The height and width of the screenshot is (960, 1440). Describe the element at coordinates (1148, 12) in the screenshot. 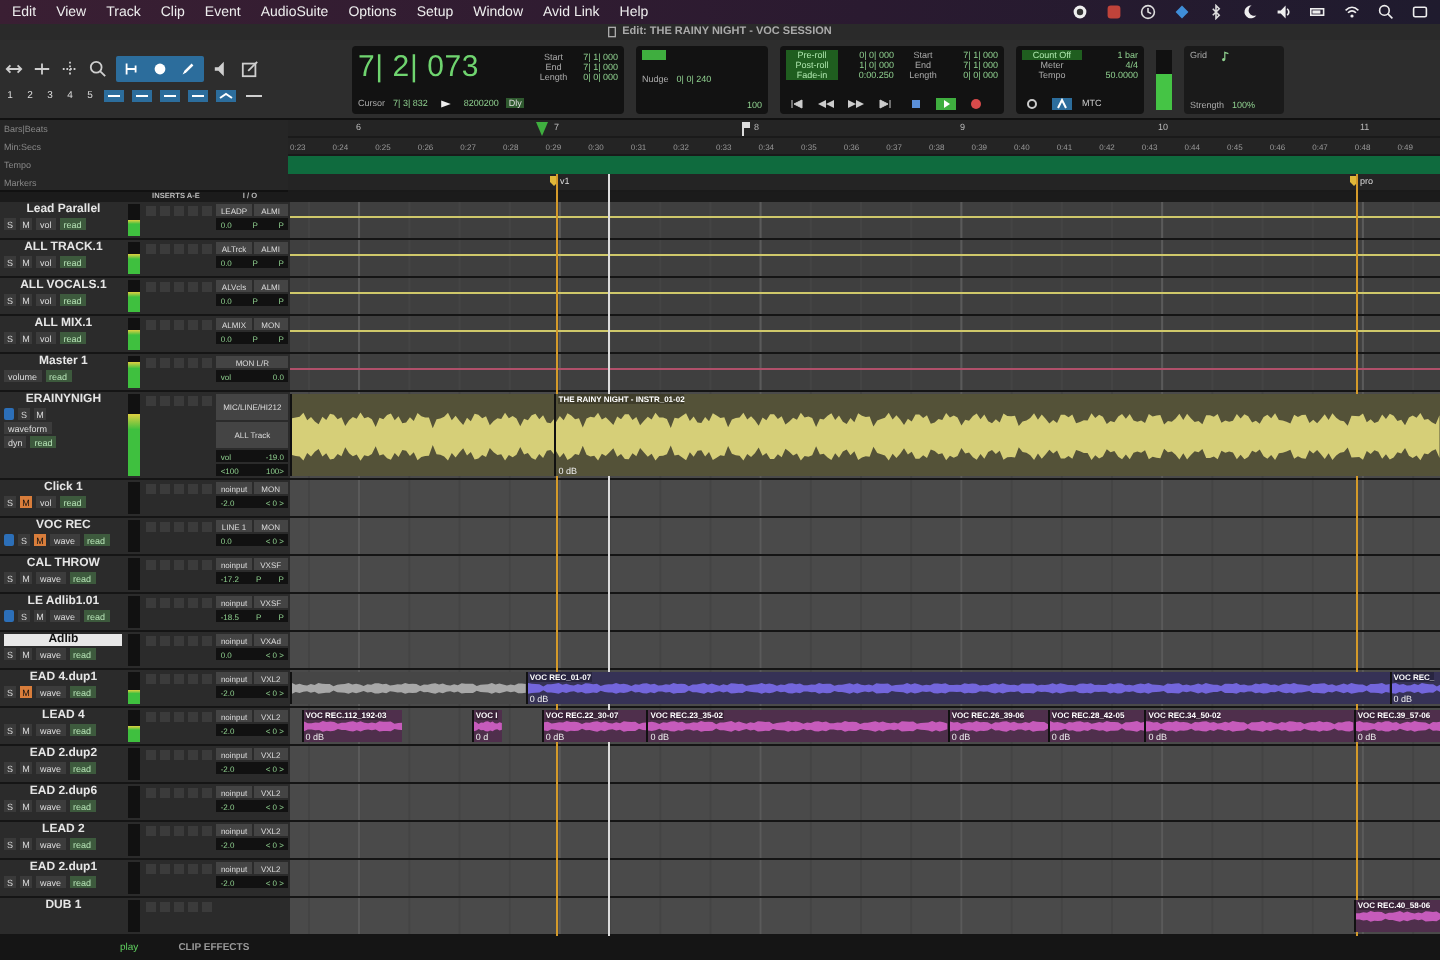

I see `clock-icon` at that location.